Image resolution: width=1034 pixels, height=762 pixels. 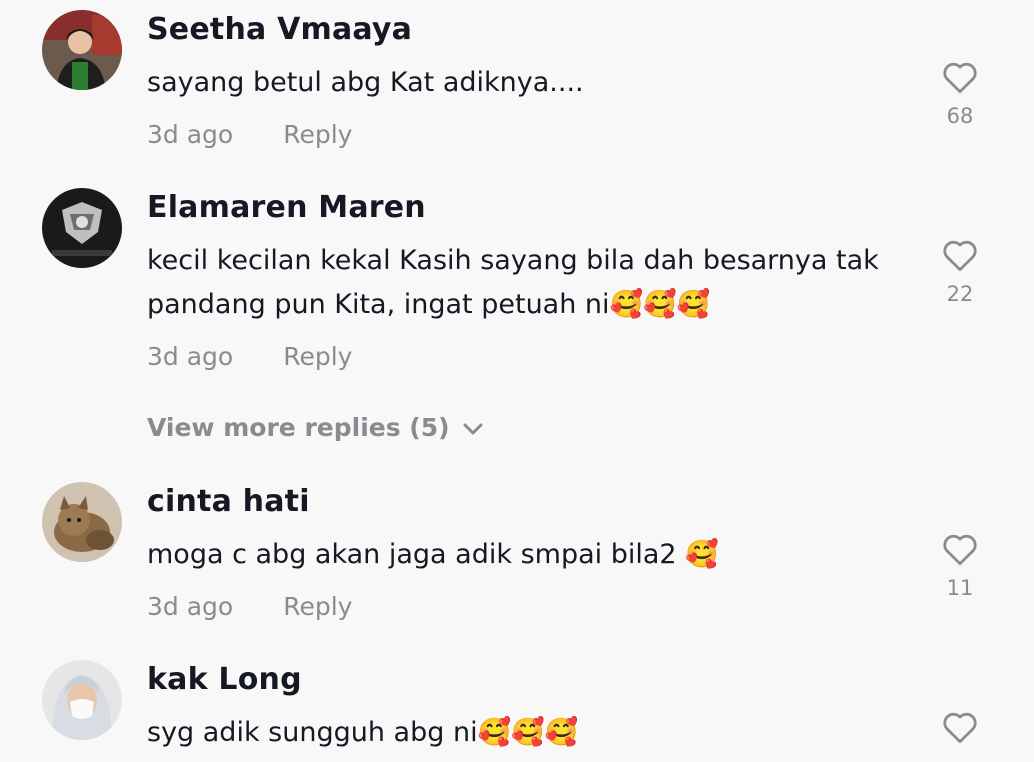 I want to click on comment-text: moga c abg akan jaga adik smpai bila2 🥰, so click(x=433, y=554).